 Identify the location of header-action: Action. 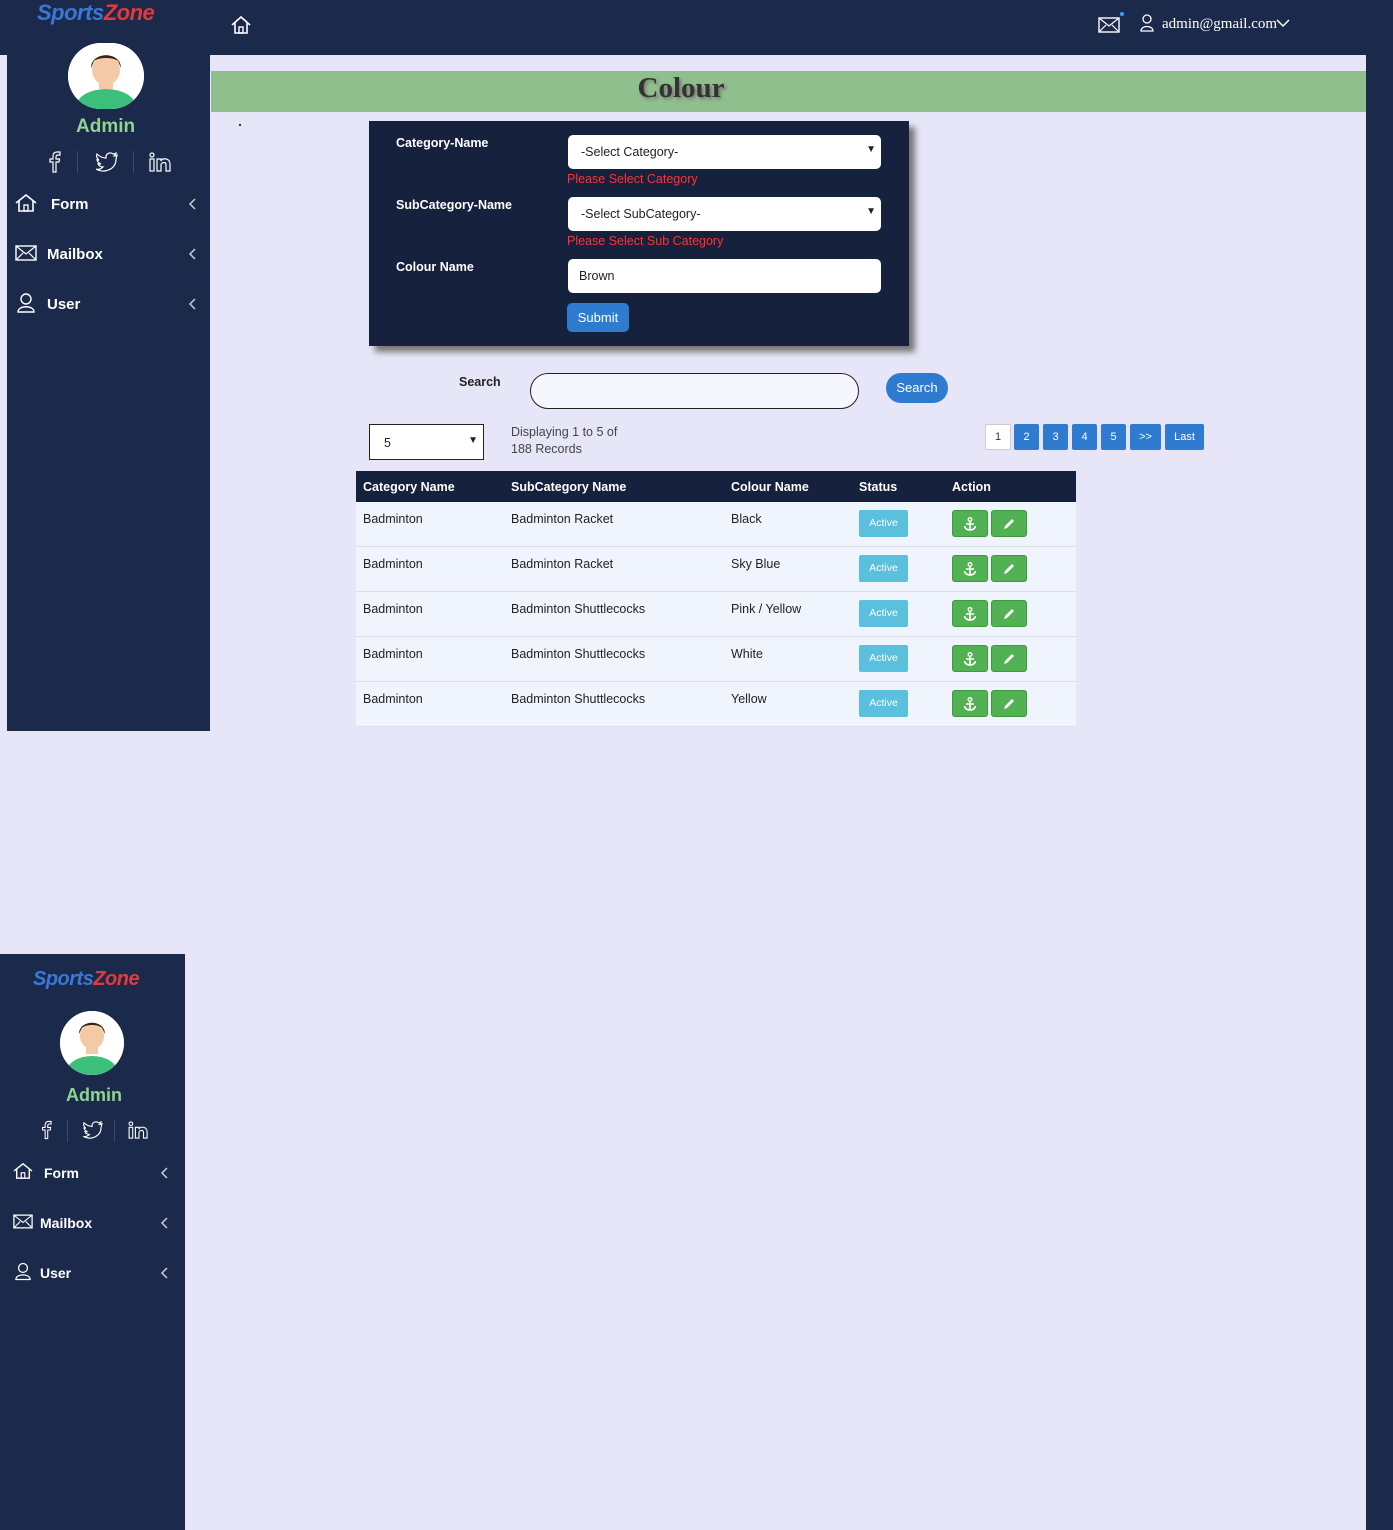
(971, 487).